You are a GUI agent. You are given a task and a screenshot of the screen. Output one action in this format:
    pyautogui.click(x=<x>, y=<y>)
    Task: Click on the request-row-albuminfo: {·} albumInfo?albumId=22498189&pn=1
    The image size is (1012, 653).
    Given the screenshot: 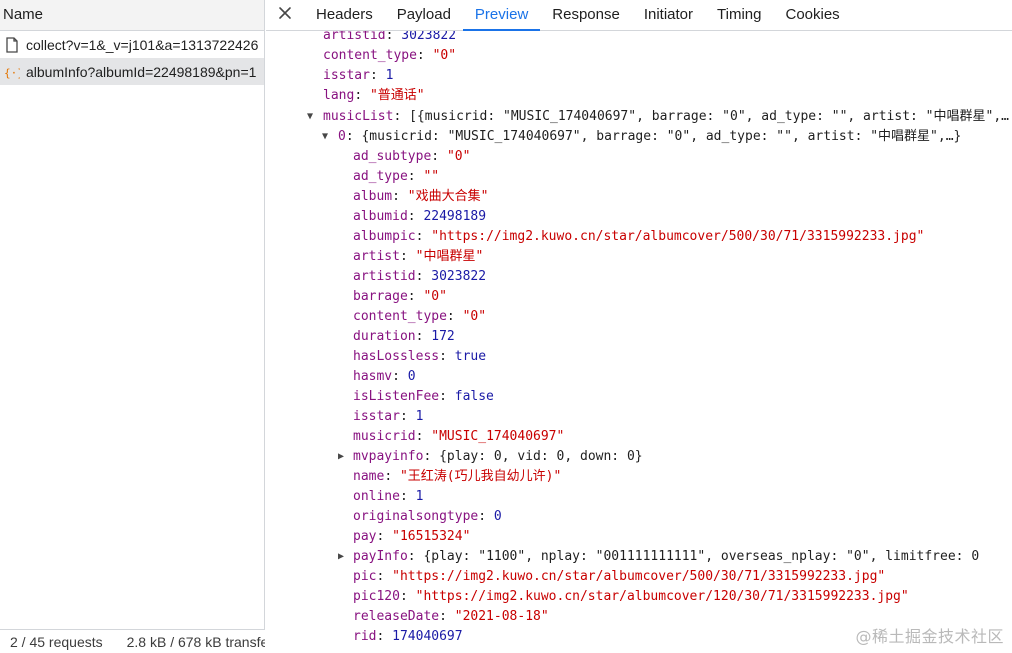 What is the action you would take?
    pyautogui.click(x=132, y=71)
    